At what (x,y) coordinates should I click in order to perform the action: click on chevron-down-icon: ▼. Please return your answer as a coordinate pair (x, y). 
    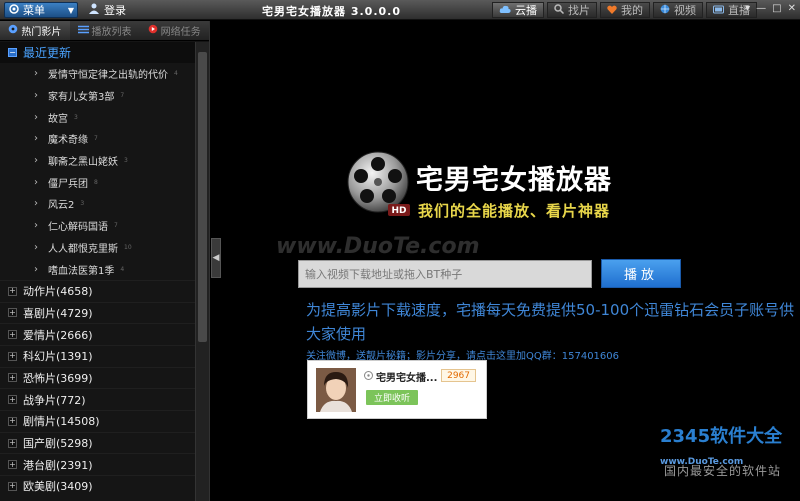
    Looking at the image, I should click on (70, 10).